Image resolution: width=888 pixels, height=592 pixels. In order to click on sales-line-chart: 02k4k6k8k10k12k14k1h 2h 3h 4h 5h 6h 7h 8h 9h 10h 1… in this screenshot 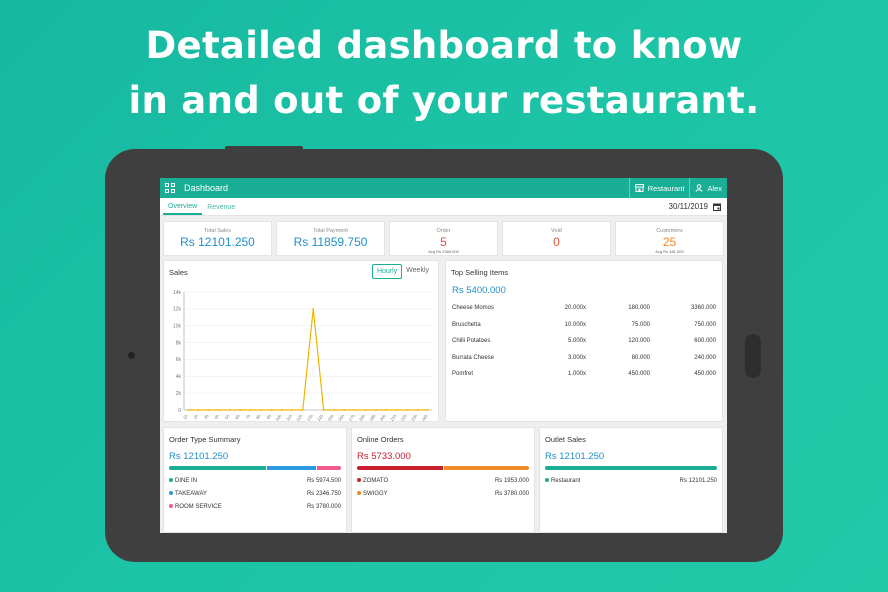, I will do `click(302, 356)`.